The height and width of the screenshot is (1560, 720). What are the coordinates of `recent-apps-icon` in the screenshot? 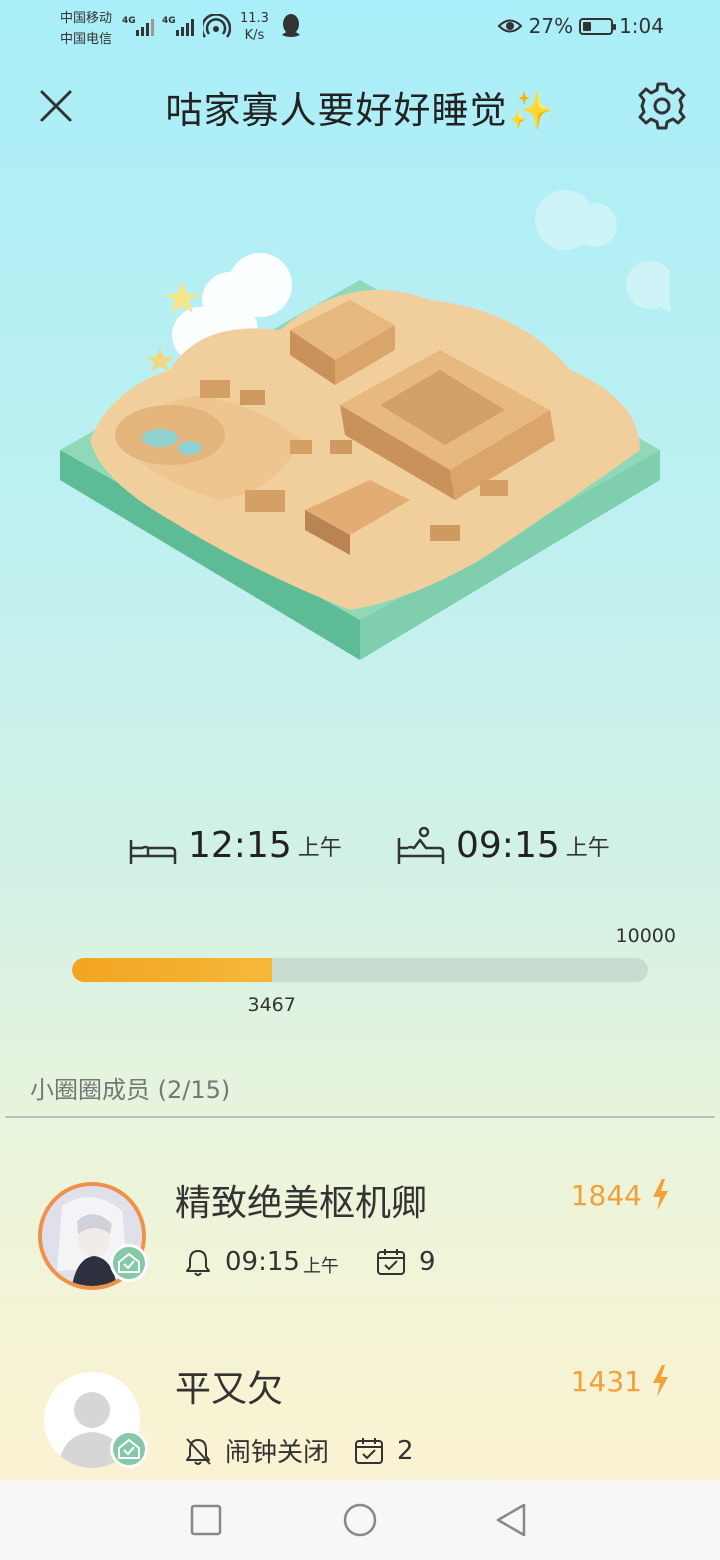 It's located at (206, 1520).